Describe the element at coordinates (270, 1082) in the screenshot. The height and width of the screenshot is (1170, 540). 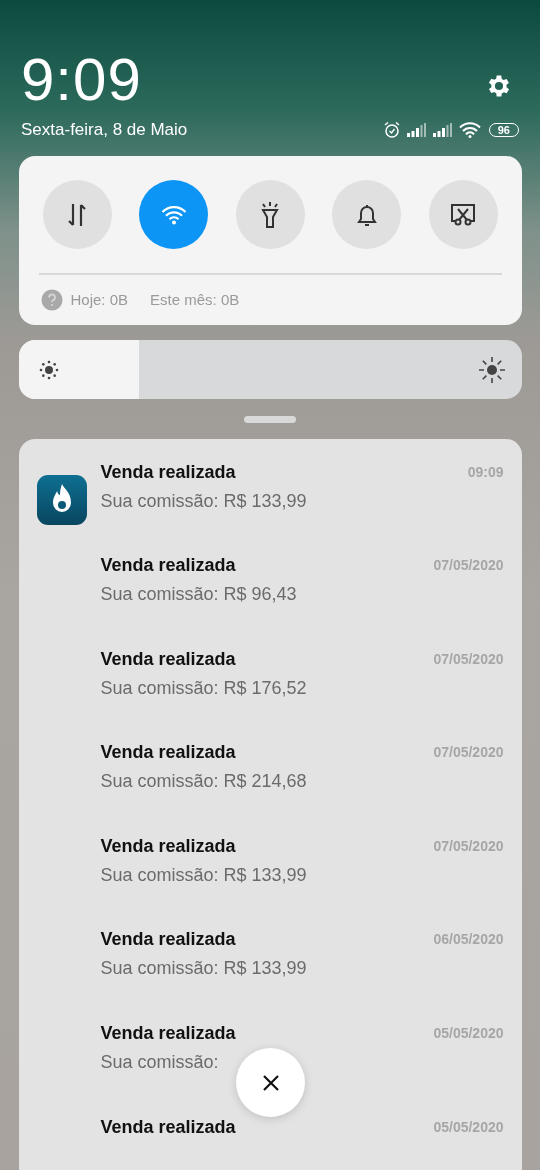
I see `close-icon` at that location.